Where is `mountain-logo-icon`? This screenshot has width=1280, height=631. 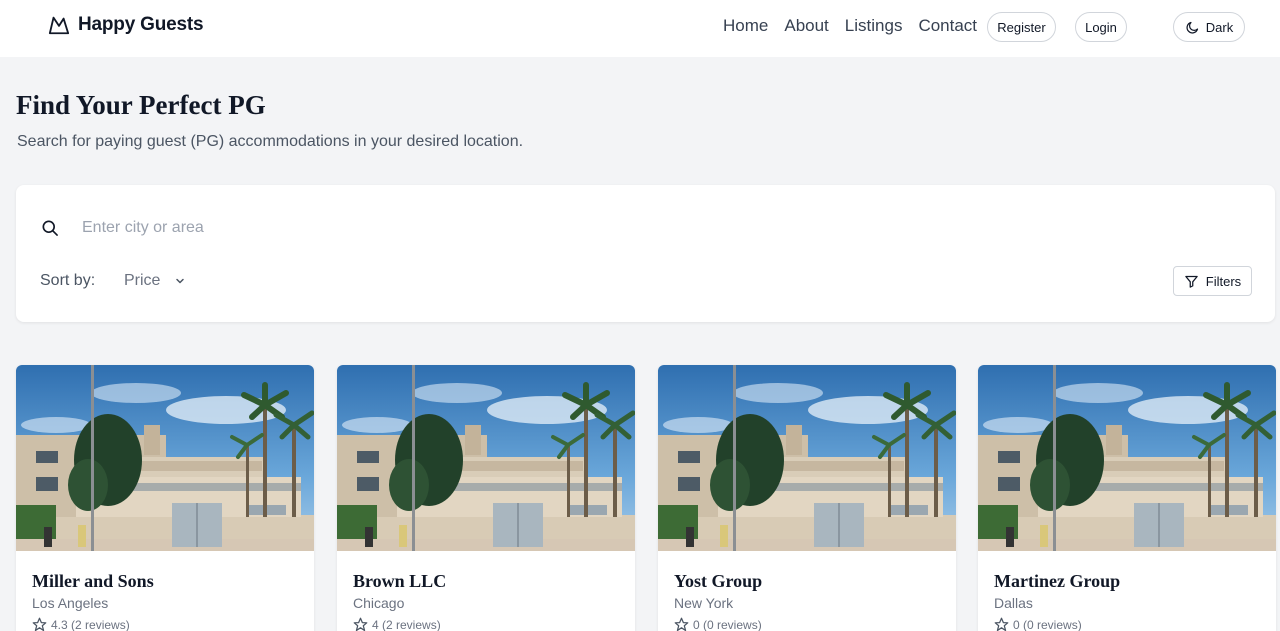 mountain-logo-icon is located at coordinates (59, 25).